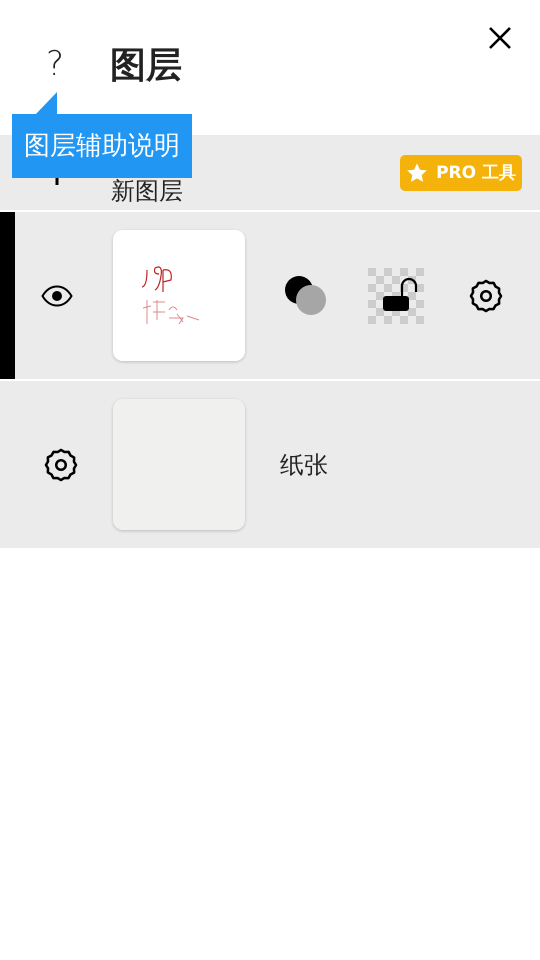  Describe the element at coordinates (306, 295) in the screenshot. I see `blend-mode-icon` at that location.